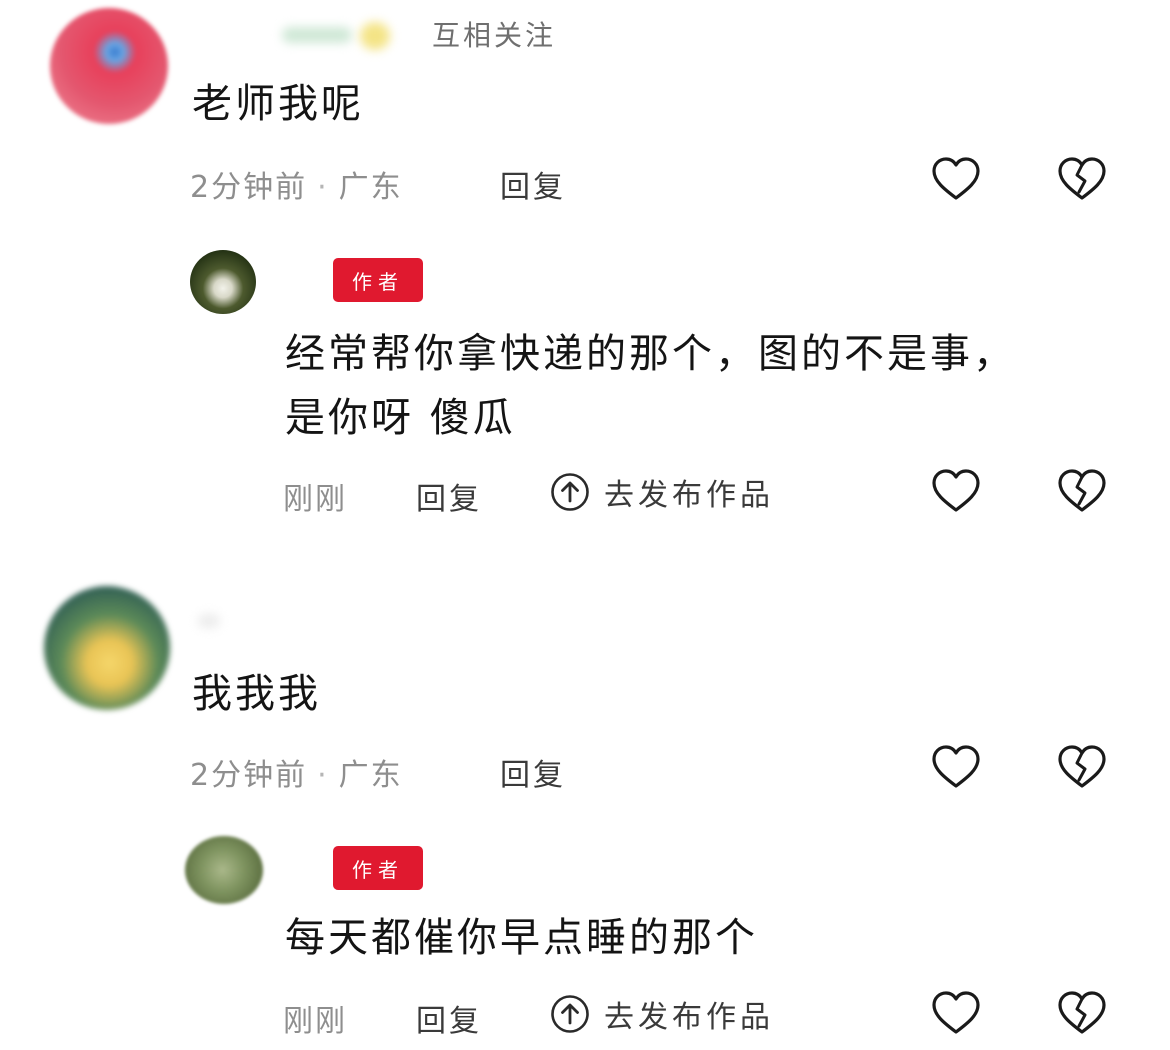 This screenshot has width=1170, height=1050. Describe the element at coordinates (400, 418) in the screenshot. I see `reply-text-line: 是你呀 傻瓜` at that location.